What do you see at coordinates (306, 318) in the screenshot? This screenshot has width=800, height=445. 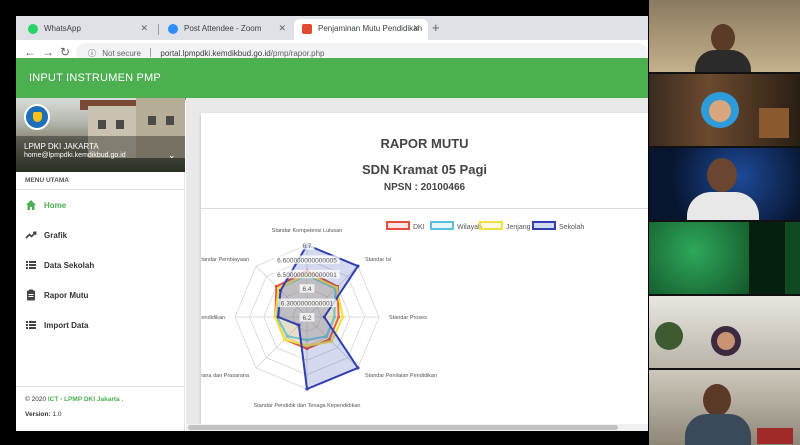 I see `tick-label: 6.2` at bounding box center [306, 318].